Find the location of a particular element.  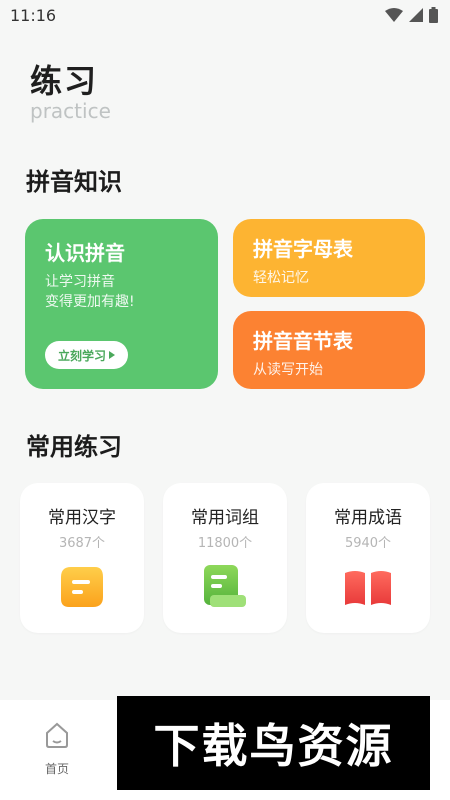

watermark-banner: 下载鸟资源 is located at coordinates (273, 743).